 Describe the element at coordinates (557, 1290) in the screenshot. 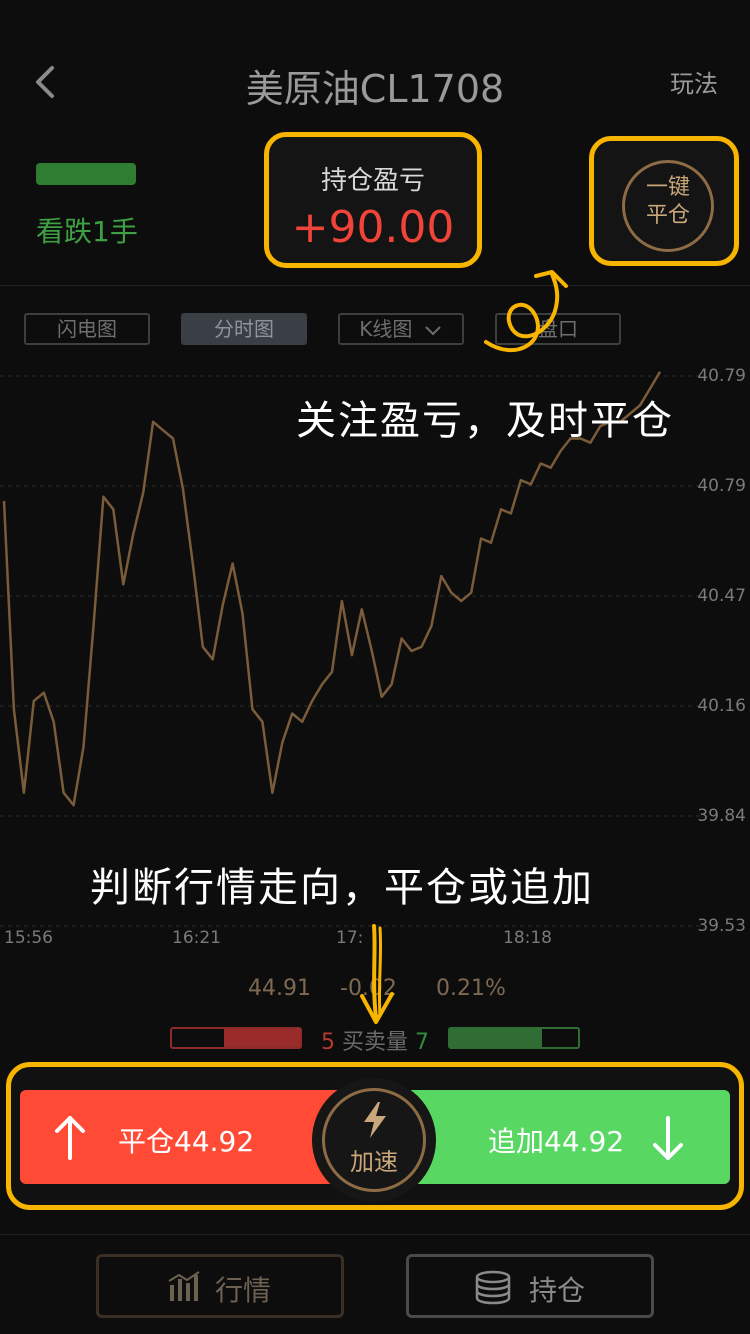

I see `holdings-label: 持仓` at that location.